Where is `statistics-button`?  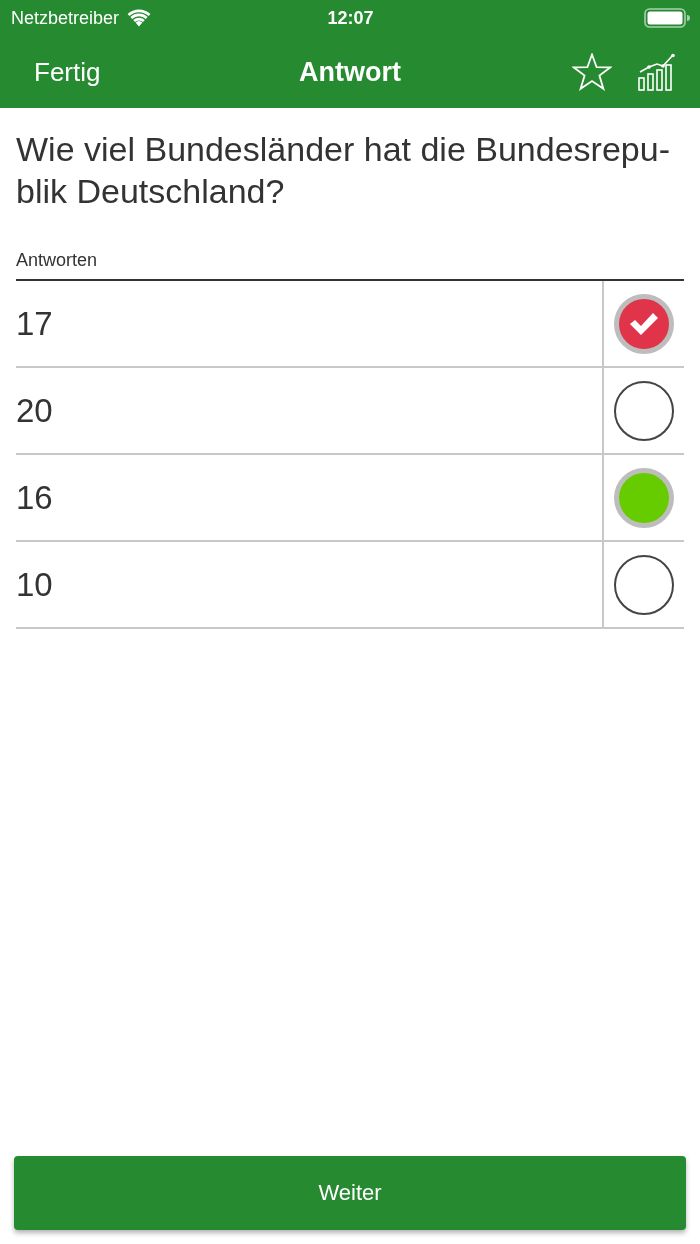 statistics-button is located at coordinates (657, 72).